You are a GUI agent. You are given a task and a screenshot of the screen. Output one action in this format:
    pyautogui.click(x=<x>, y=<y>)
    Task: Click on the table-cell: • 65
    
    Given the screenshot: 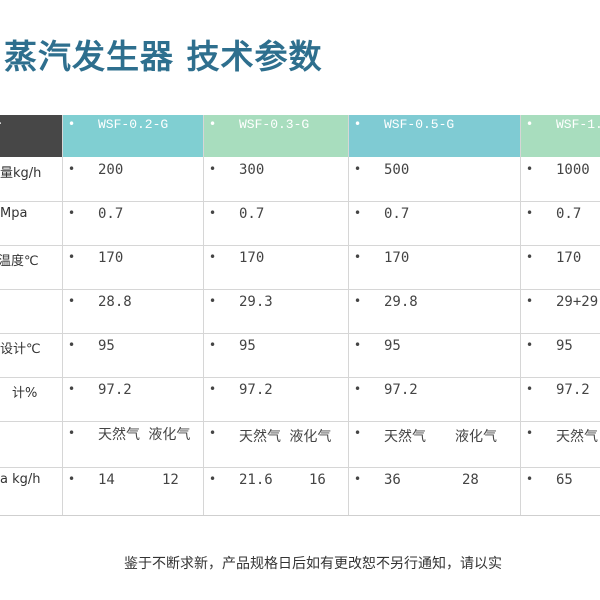 What is the action you would take?
    pyautogui.click(x=560, y=491)
    